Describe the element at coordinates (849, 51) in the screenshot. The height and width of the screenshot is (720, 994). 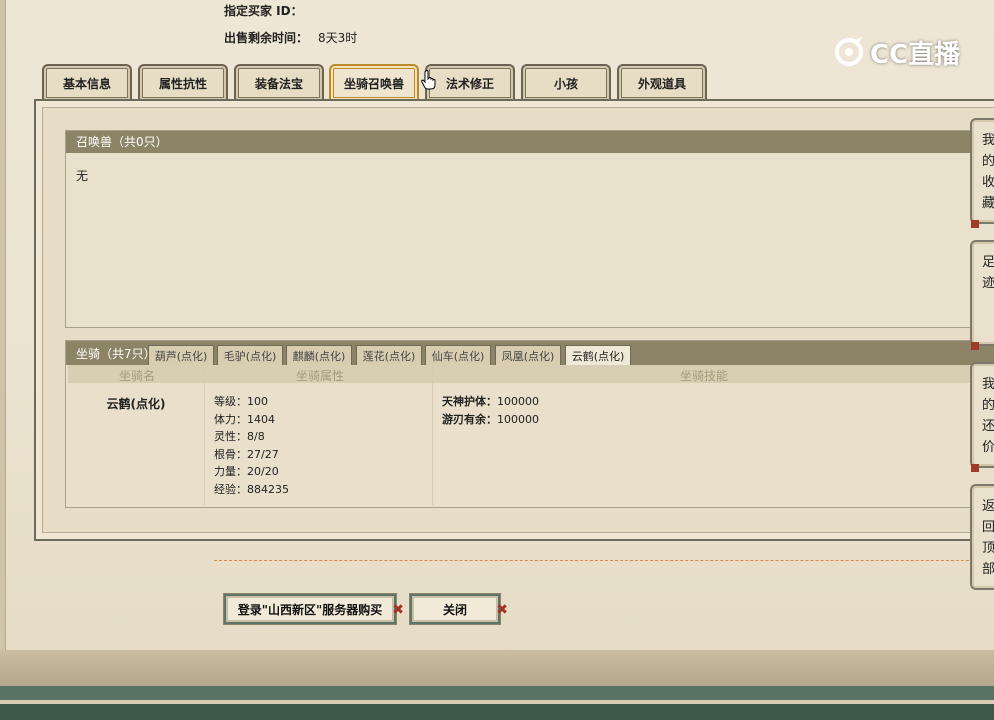
I see `cc-logo-icon` at that location.